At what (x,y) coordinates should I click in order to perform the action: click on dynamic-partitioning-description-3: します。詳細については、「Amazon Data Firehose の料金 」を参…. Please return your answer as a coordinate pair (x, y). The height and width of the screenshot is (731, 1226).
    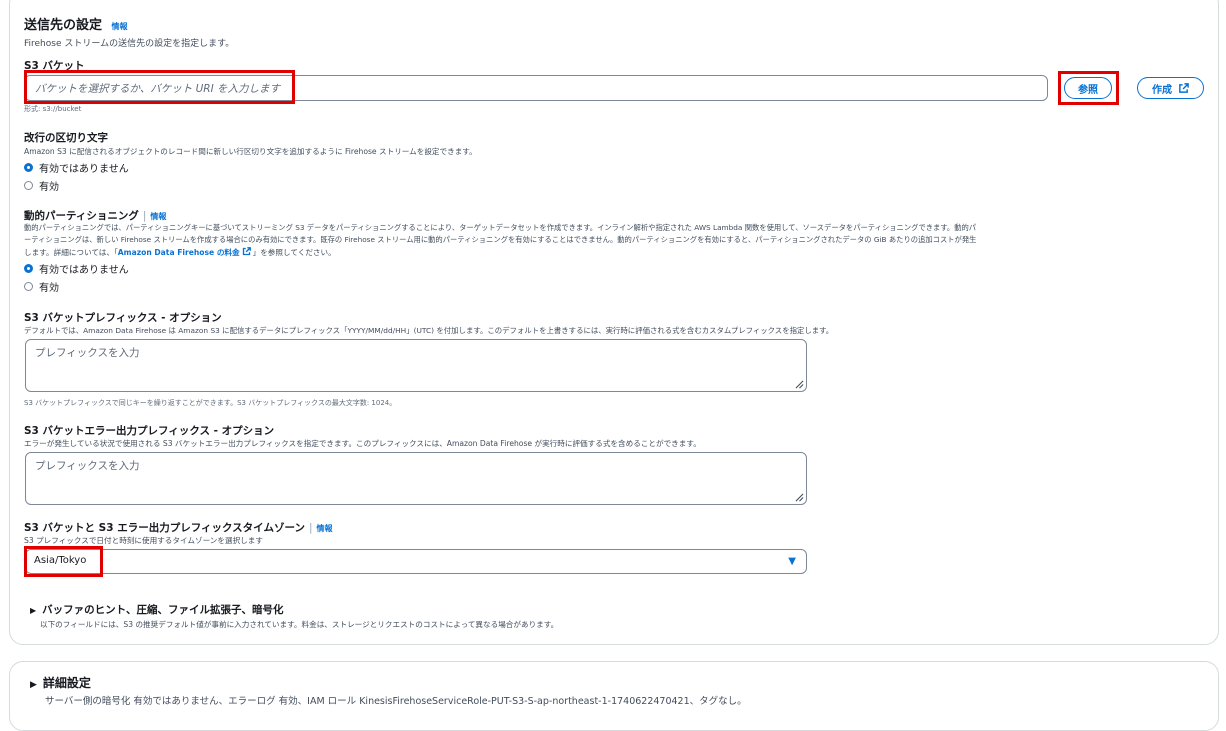
    Looking at the image, I should click on (180, 252).